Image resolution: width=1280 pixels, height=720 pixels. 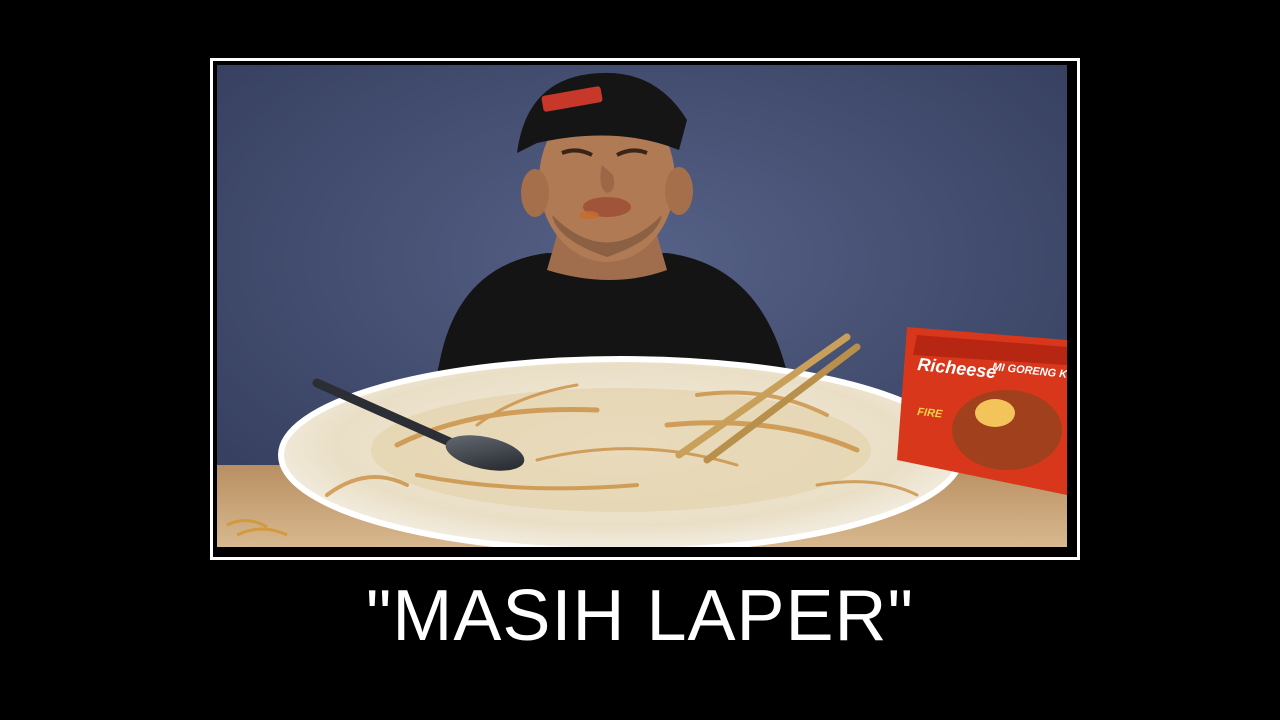 What do you see at coordinates (679, 191) in the screenshot?
I see `right-ear` at bounding box center [679, 191].